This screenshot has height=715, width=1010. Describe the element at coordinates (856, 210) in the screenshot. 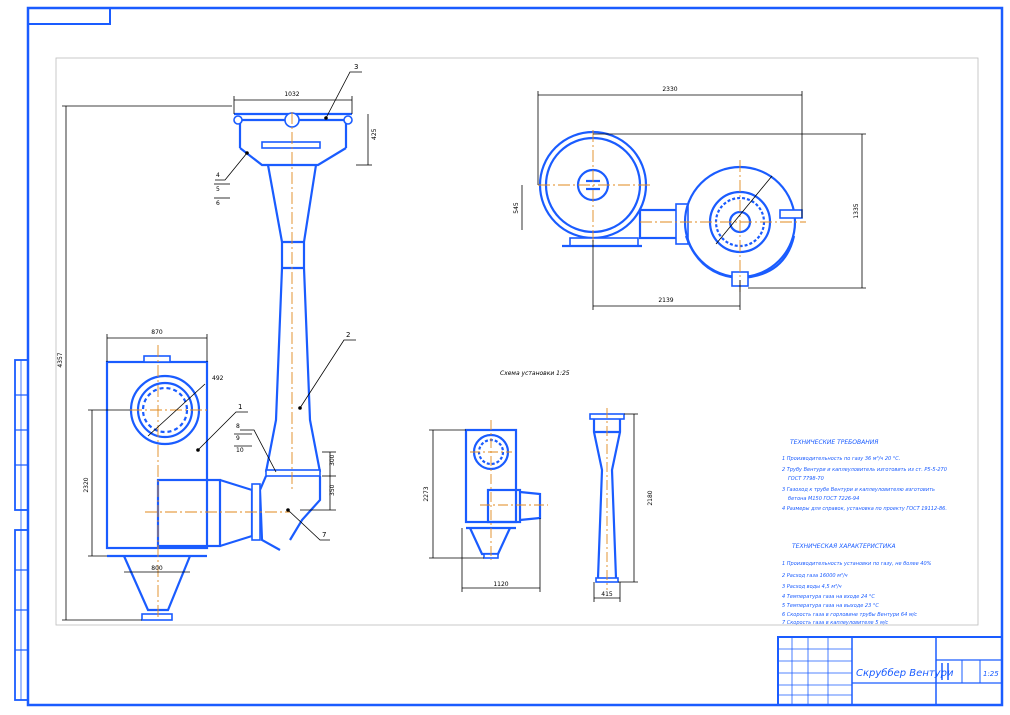

I see `dim-plan-depth: 1335` at that location.